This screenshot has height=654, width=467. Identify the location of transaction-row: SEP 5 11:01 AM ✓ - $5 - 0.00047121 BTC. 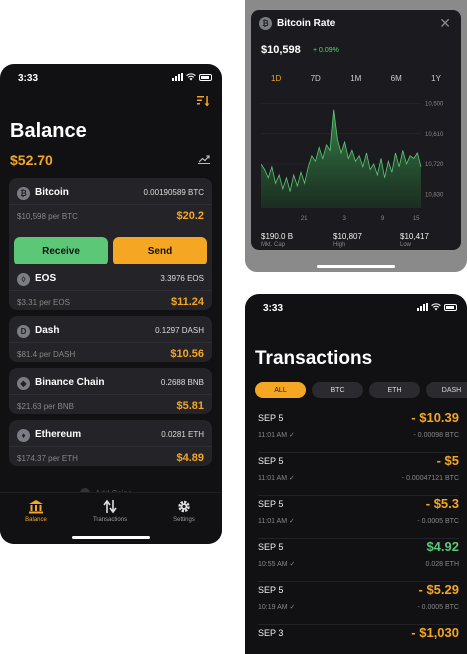
(358, 474).